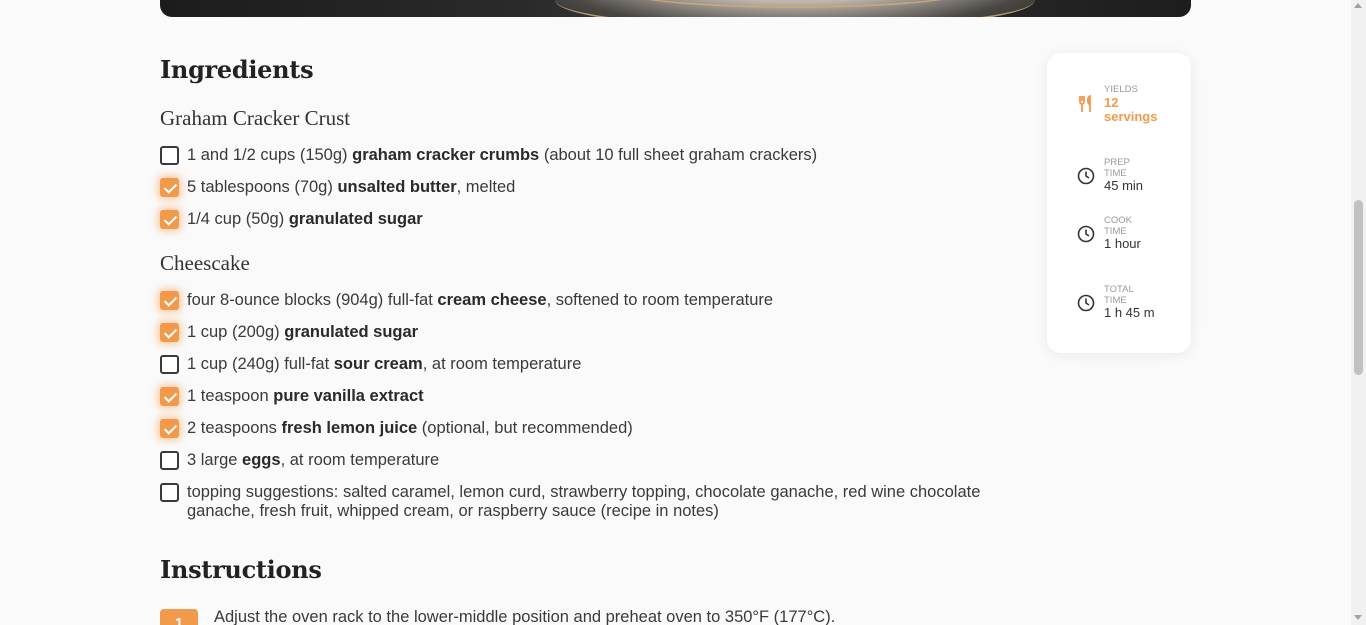 This screenshot has height=625, width=1366. What do you see at coordinates (1131, 109) in the screenshot?
I see `yields-value: 12 servings` at bounding box center [1131, 109].